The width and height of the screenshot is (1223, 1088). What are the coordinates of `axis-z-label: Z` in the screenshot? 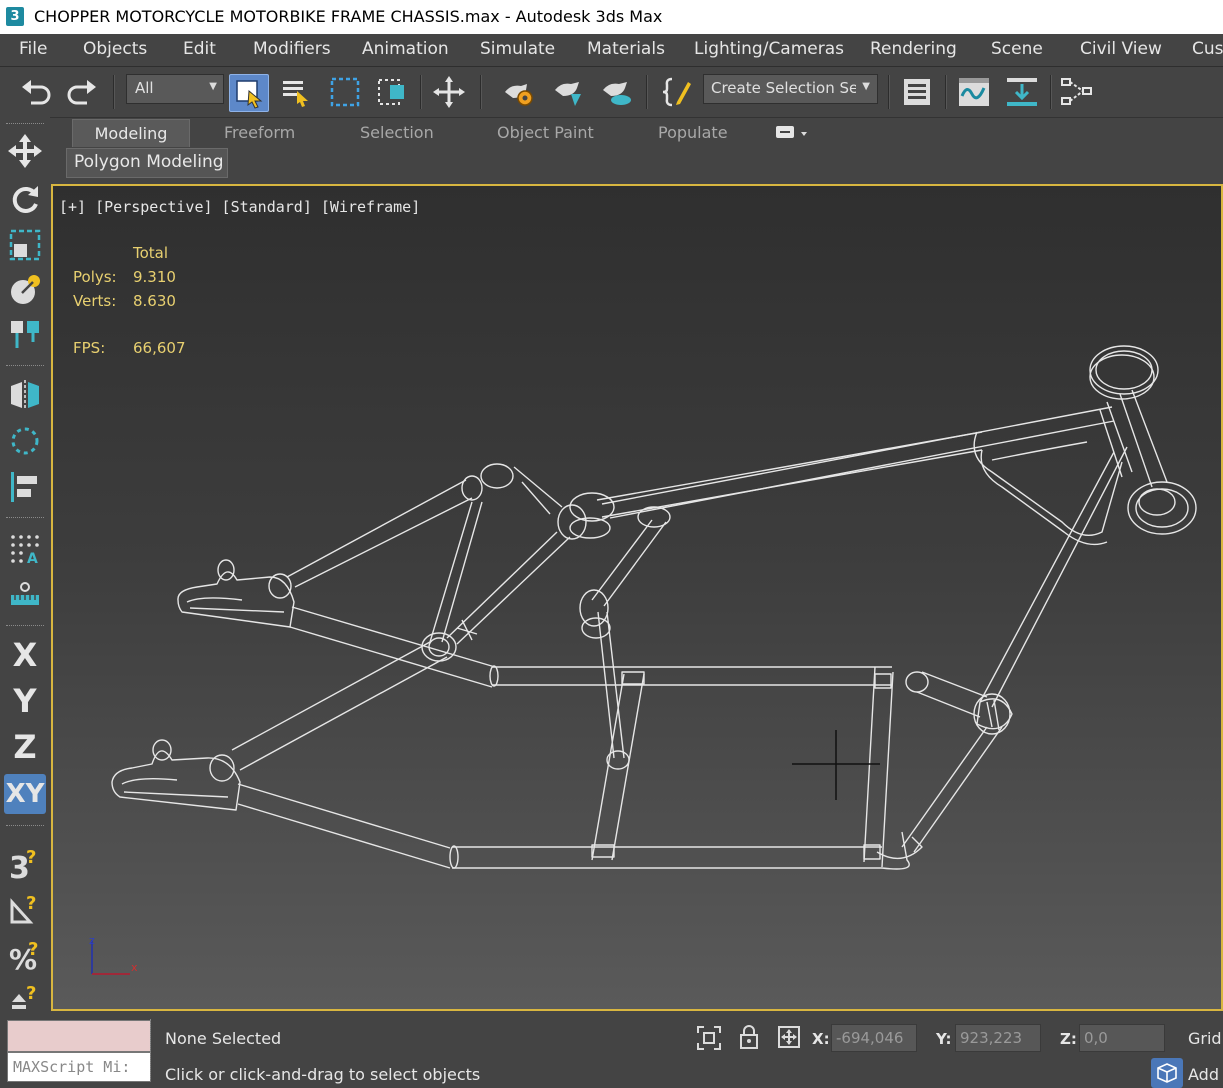 It's located at (25, 747).